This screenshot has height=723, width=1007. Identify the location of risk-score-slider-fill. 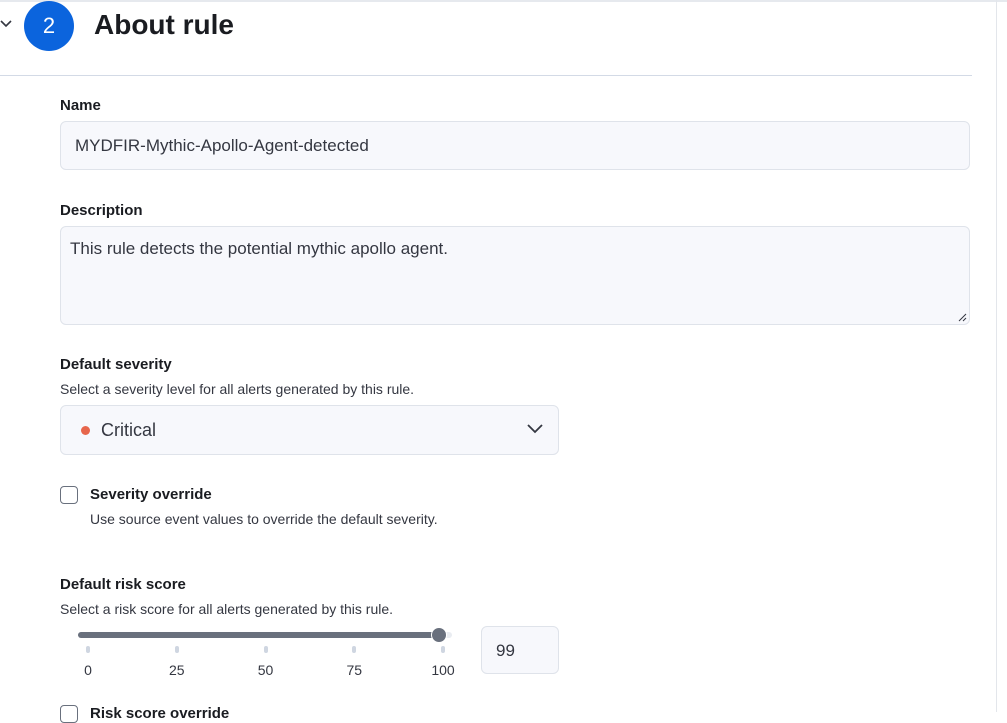
(259, 635).